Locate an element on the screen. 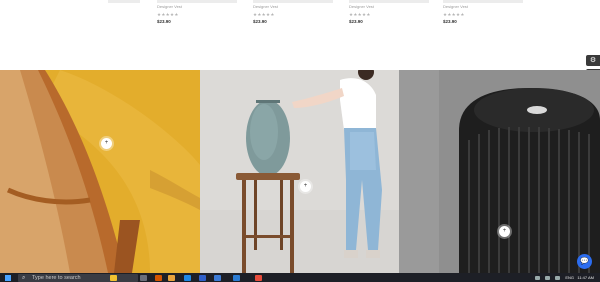  chrome-icon is located at coordinates (258, 278).